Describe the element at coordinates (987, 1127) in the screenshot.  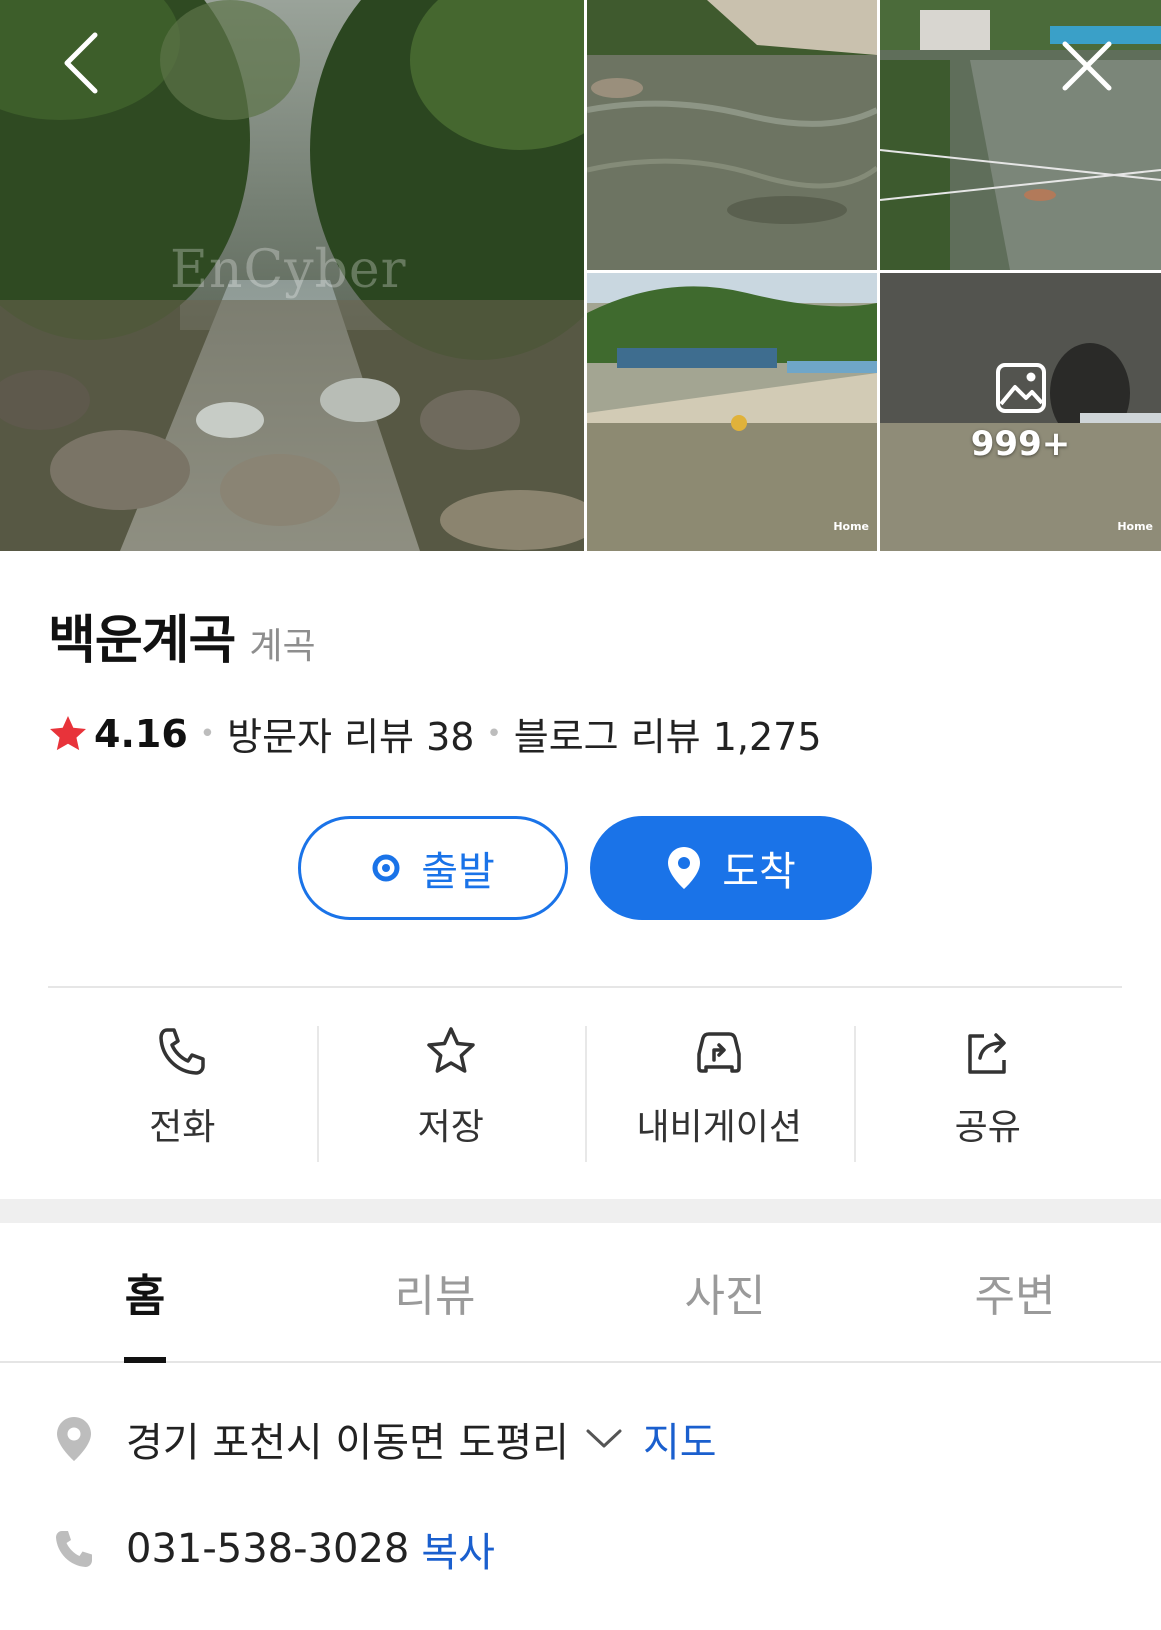
I see `share-label: 공유` at that location.